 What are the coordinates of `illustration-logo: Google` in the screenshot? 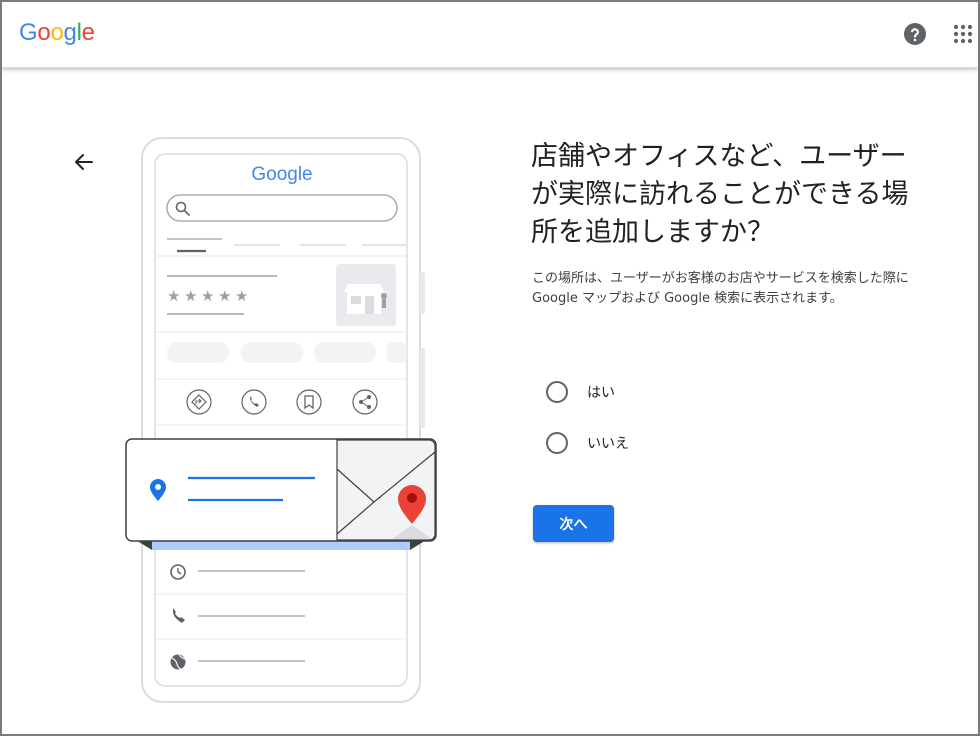 It's located at (281, 174).